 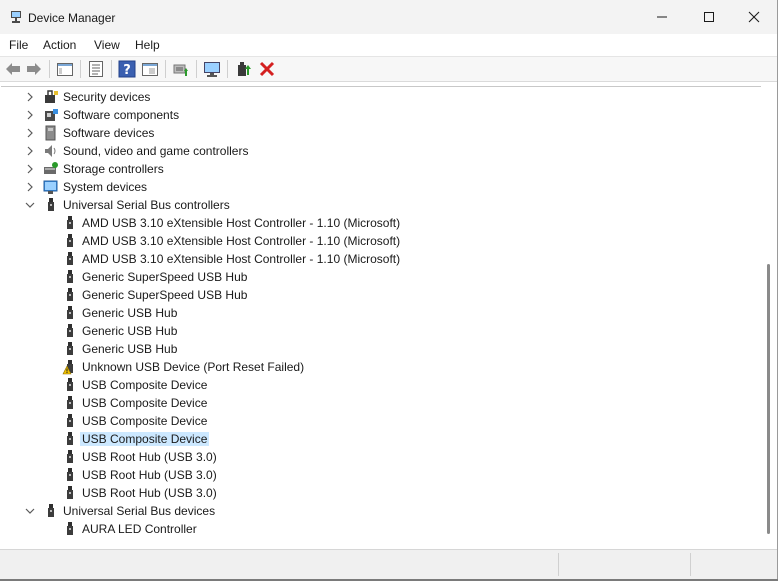 I want to click on category-label: Universal Serial Bus controllers, so click(x=146, y=205).